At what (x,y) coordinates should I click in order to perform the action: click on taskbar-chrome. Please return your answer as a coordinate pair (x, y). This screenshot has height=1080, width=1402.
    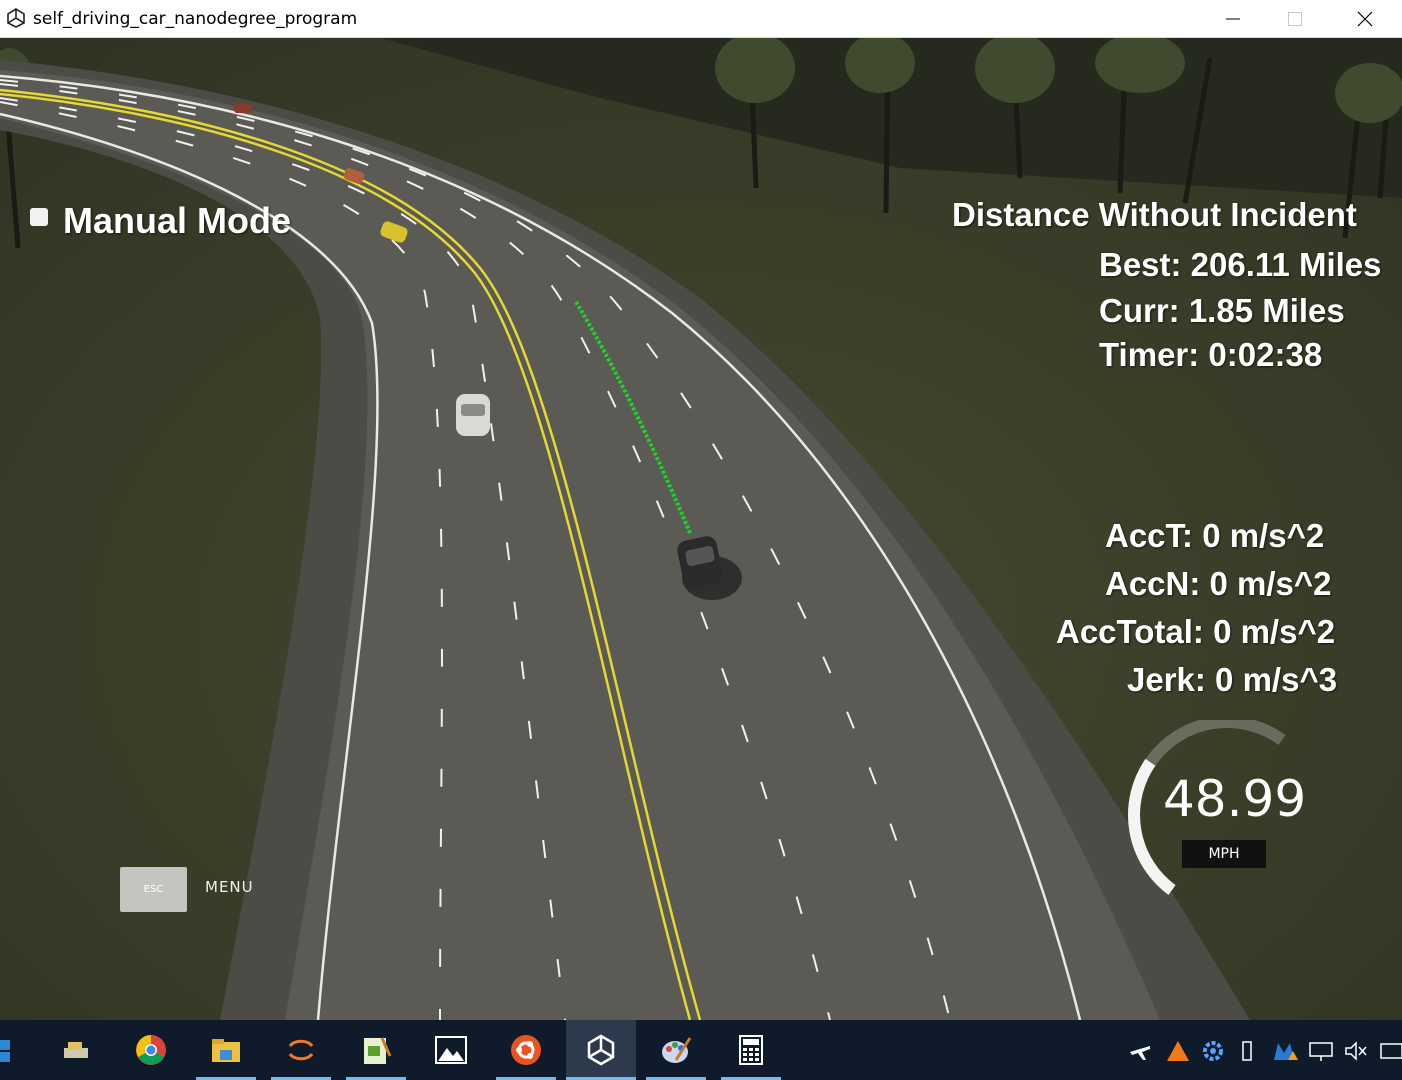
    Looking at the image, I should click on (151, 1050).